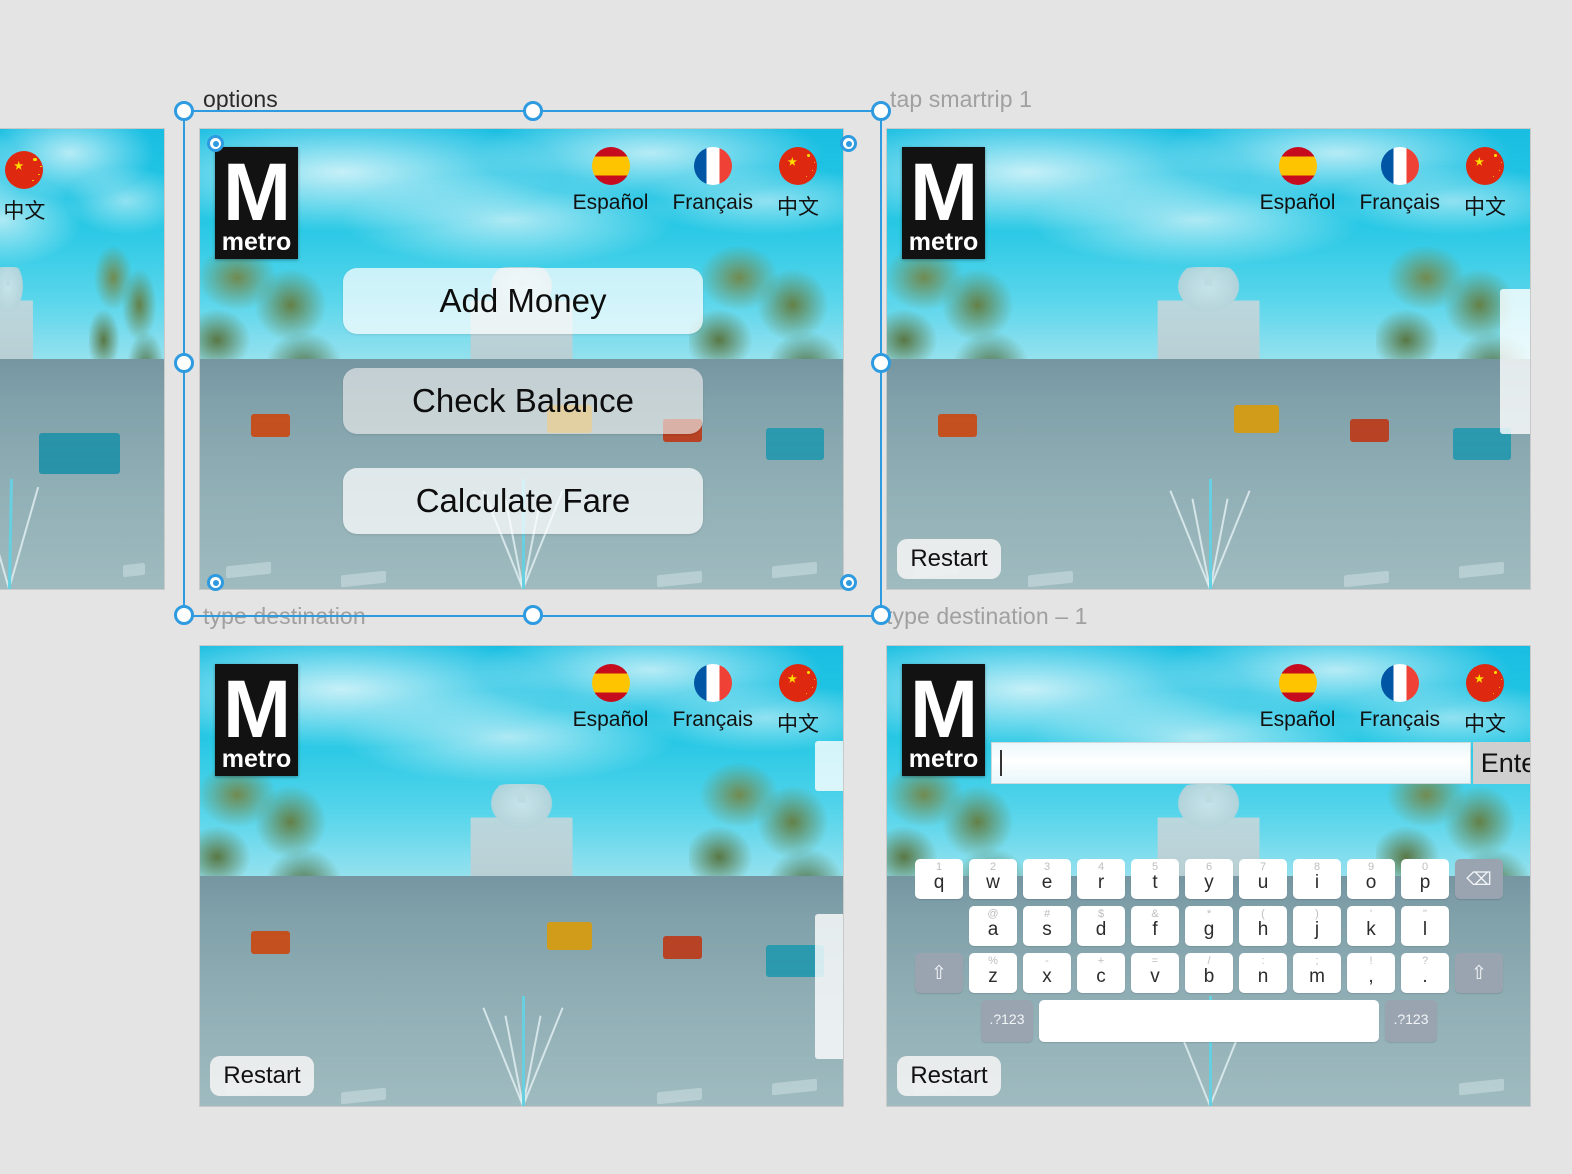  Describe the element at coordinates (1371, 882) in the screenshot. I see `key-main-label: o` at that location.